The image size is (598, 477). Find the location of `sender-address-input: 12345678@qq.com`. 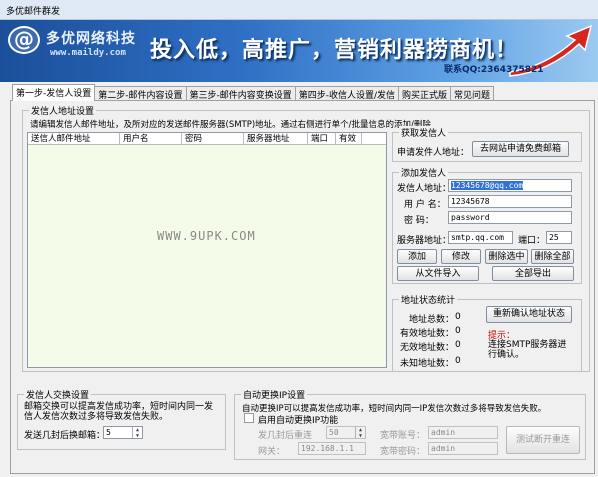

sender-address-input: 12345678@qq.com is located at coordinates (510, 185).